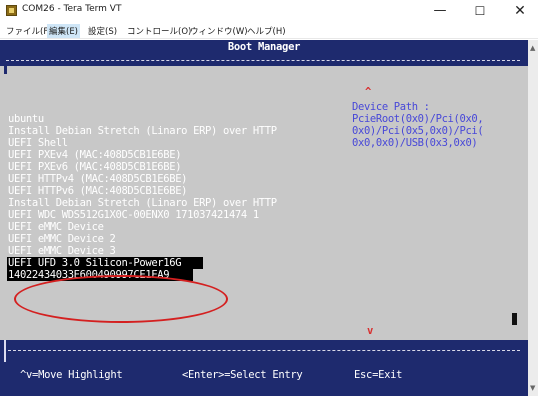 The width and height of the screenshot is (538, 396). What do you see at coordinates (98, 191) in the screenshot?
I see `boot-entry: UEFI HTTPv6 (MAC:408D5CB1E6BE)` at bounding box center [98, 191].